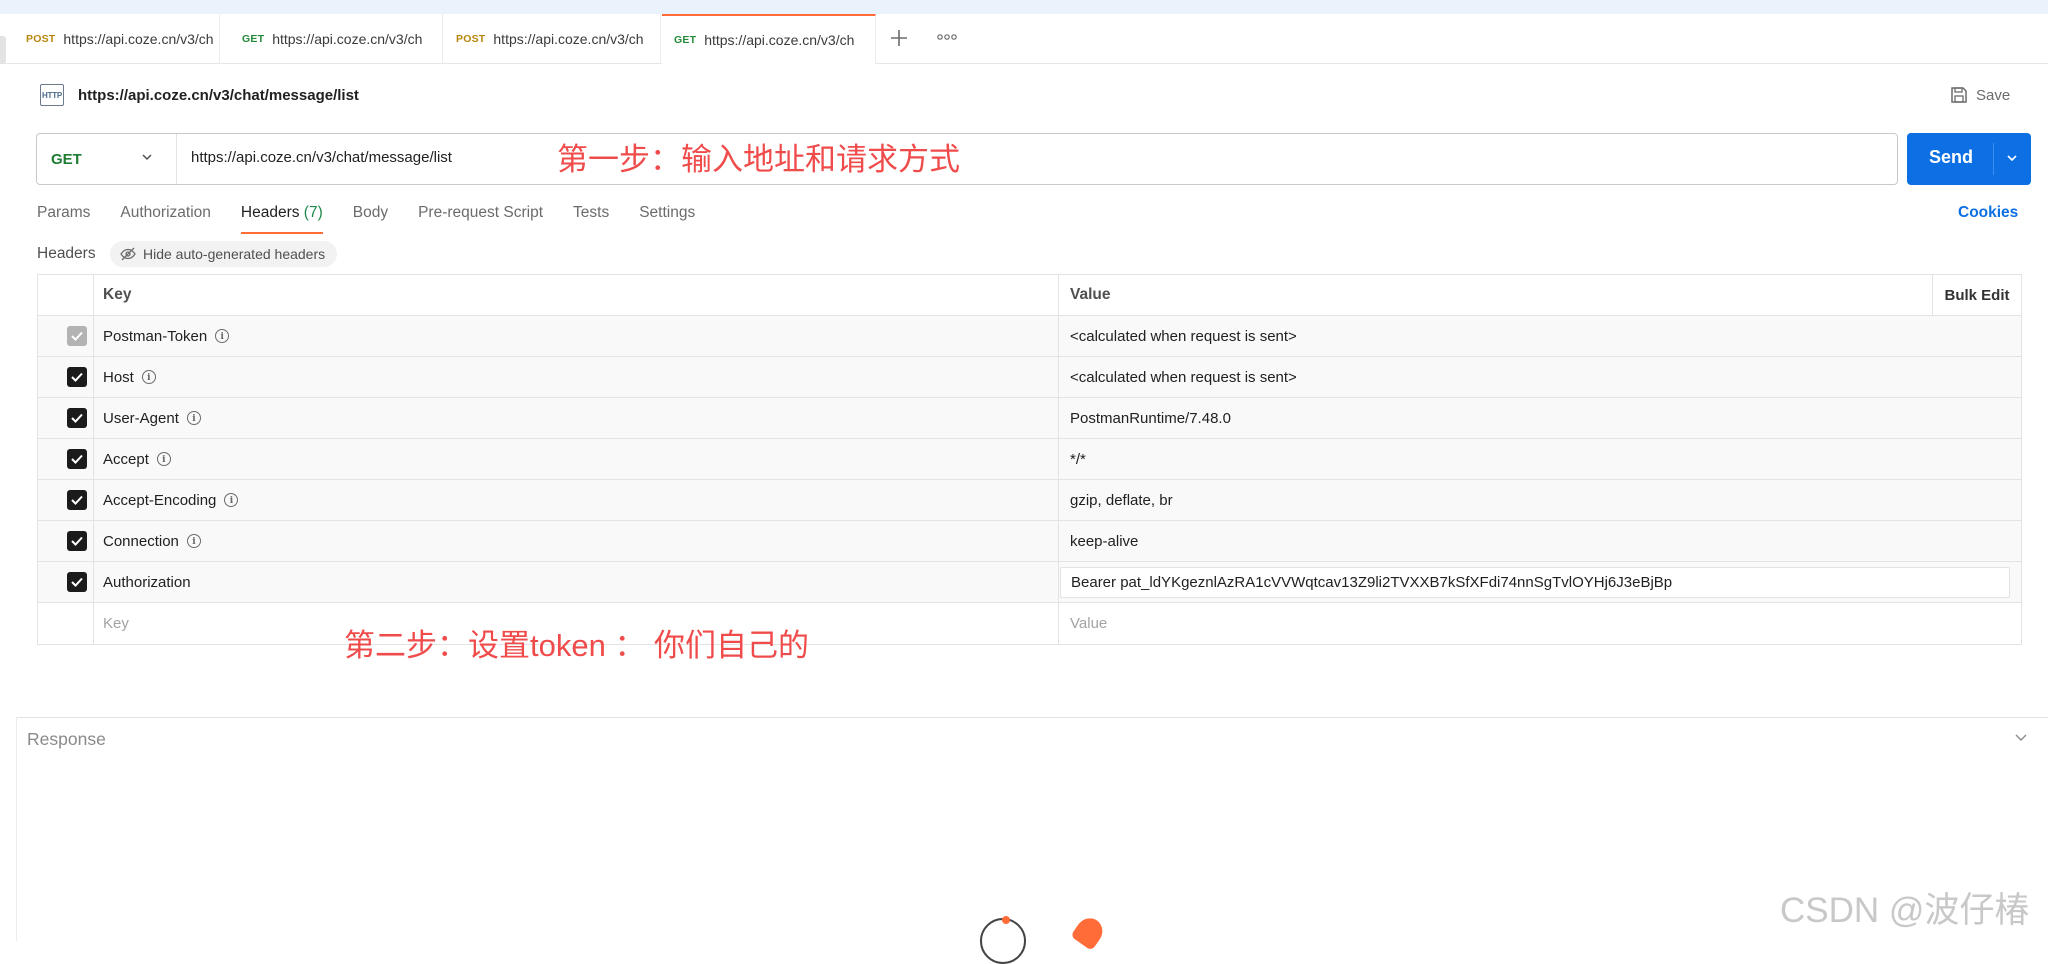  Describe the element at coordinates (576, 377) in the screenshot. I see `row-key-cell: Host i` at that location.